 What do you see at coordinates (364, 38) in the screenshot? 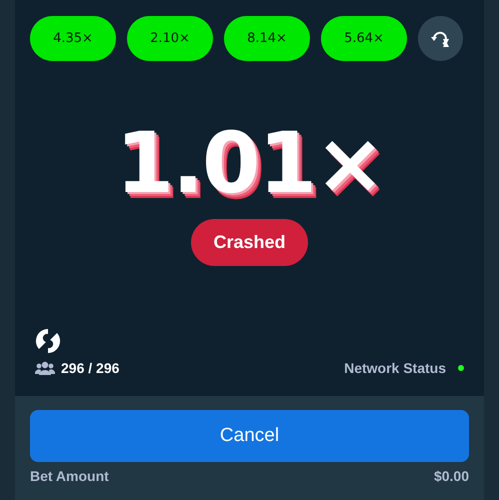
I see `multiplier-chip: 5.64×` at bounding box center [364, 38].